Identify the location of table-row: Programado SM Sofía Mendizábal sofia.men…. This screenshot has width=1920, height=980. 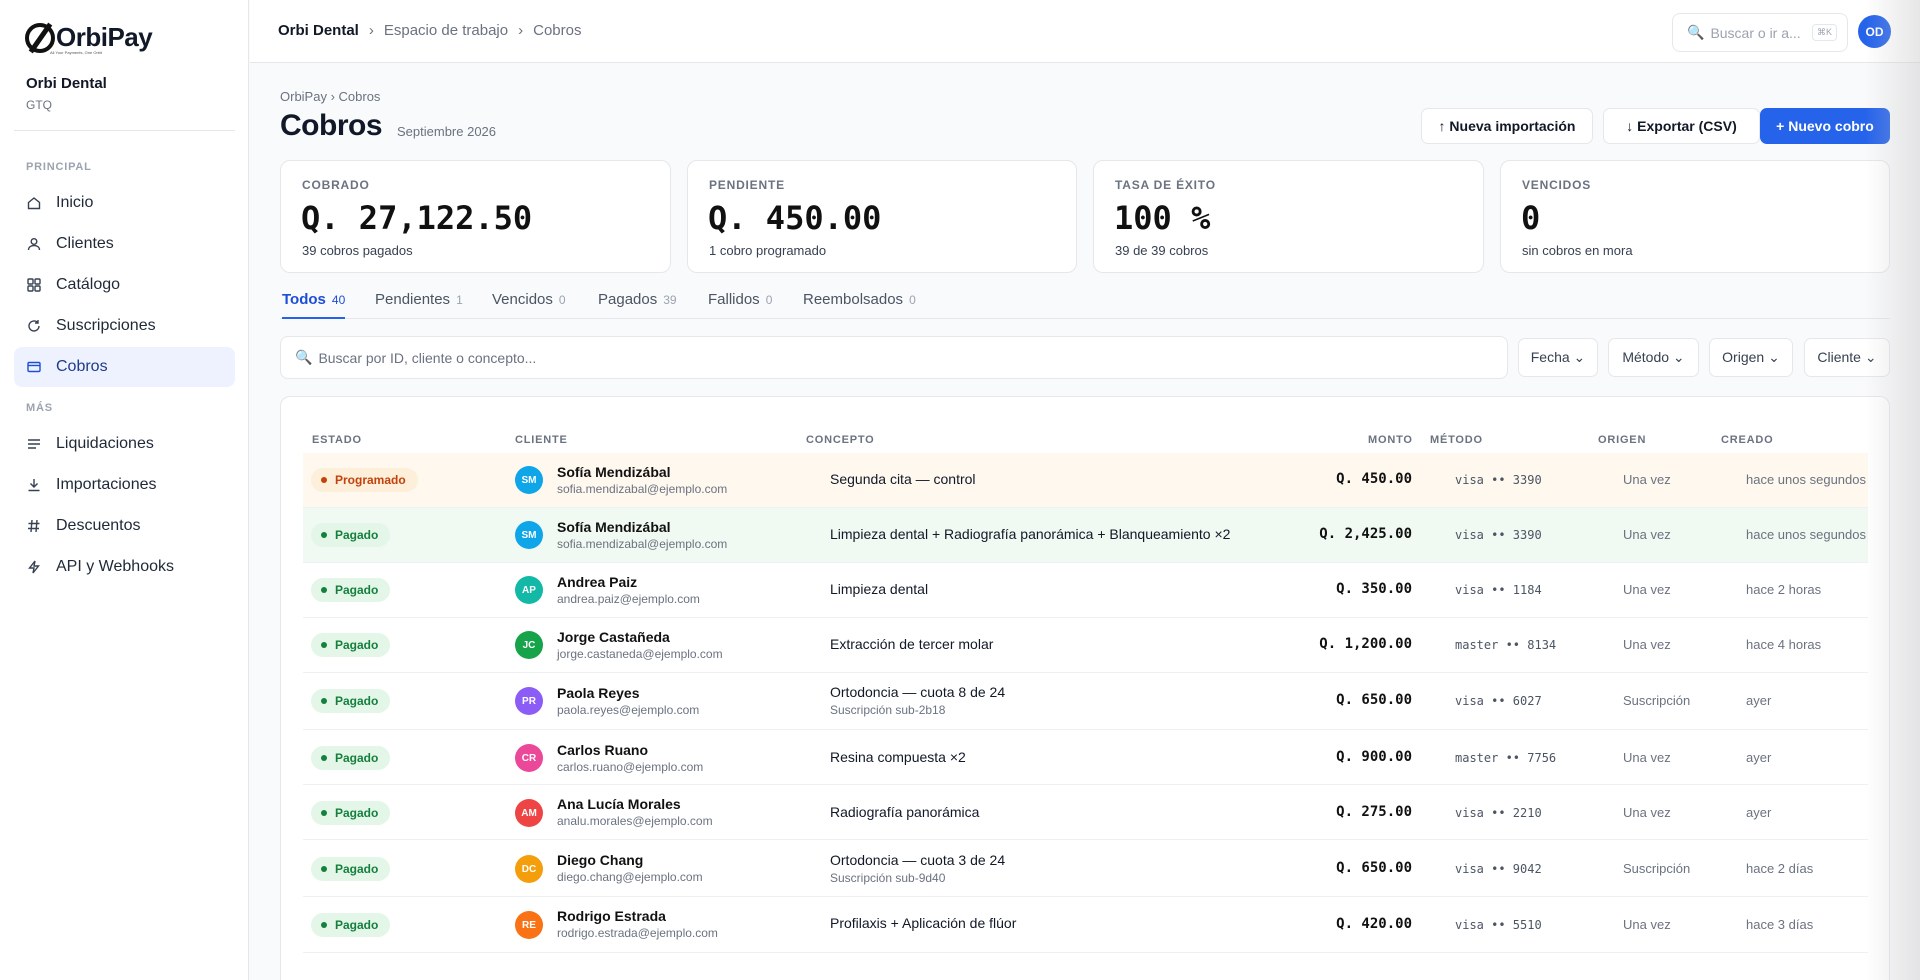
(1085, 480).